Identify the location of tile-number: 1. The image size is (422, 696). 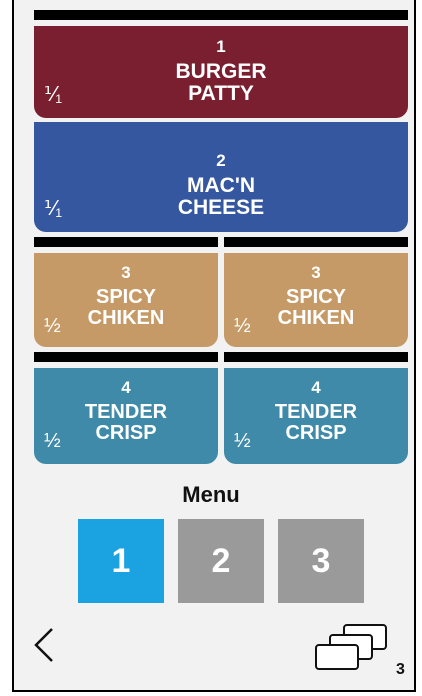
(221, 46).